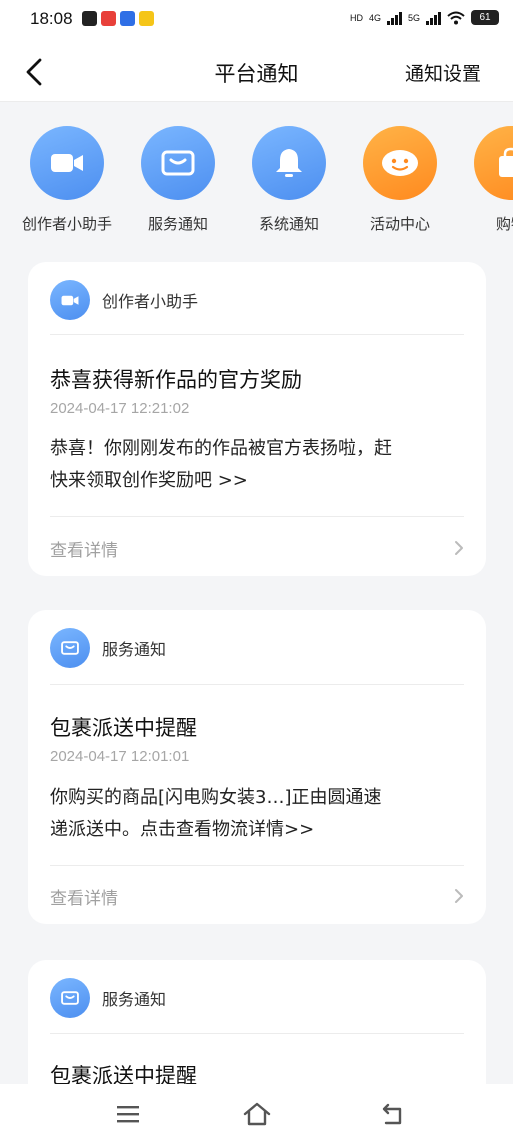 The width and height of the screenshot is (513, 1144). I want to click on smiley-icon, so click(400, 163).